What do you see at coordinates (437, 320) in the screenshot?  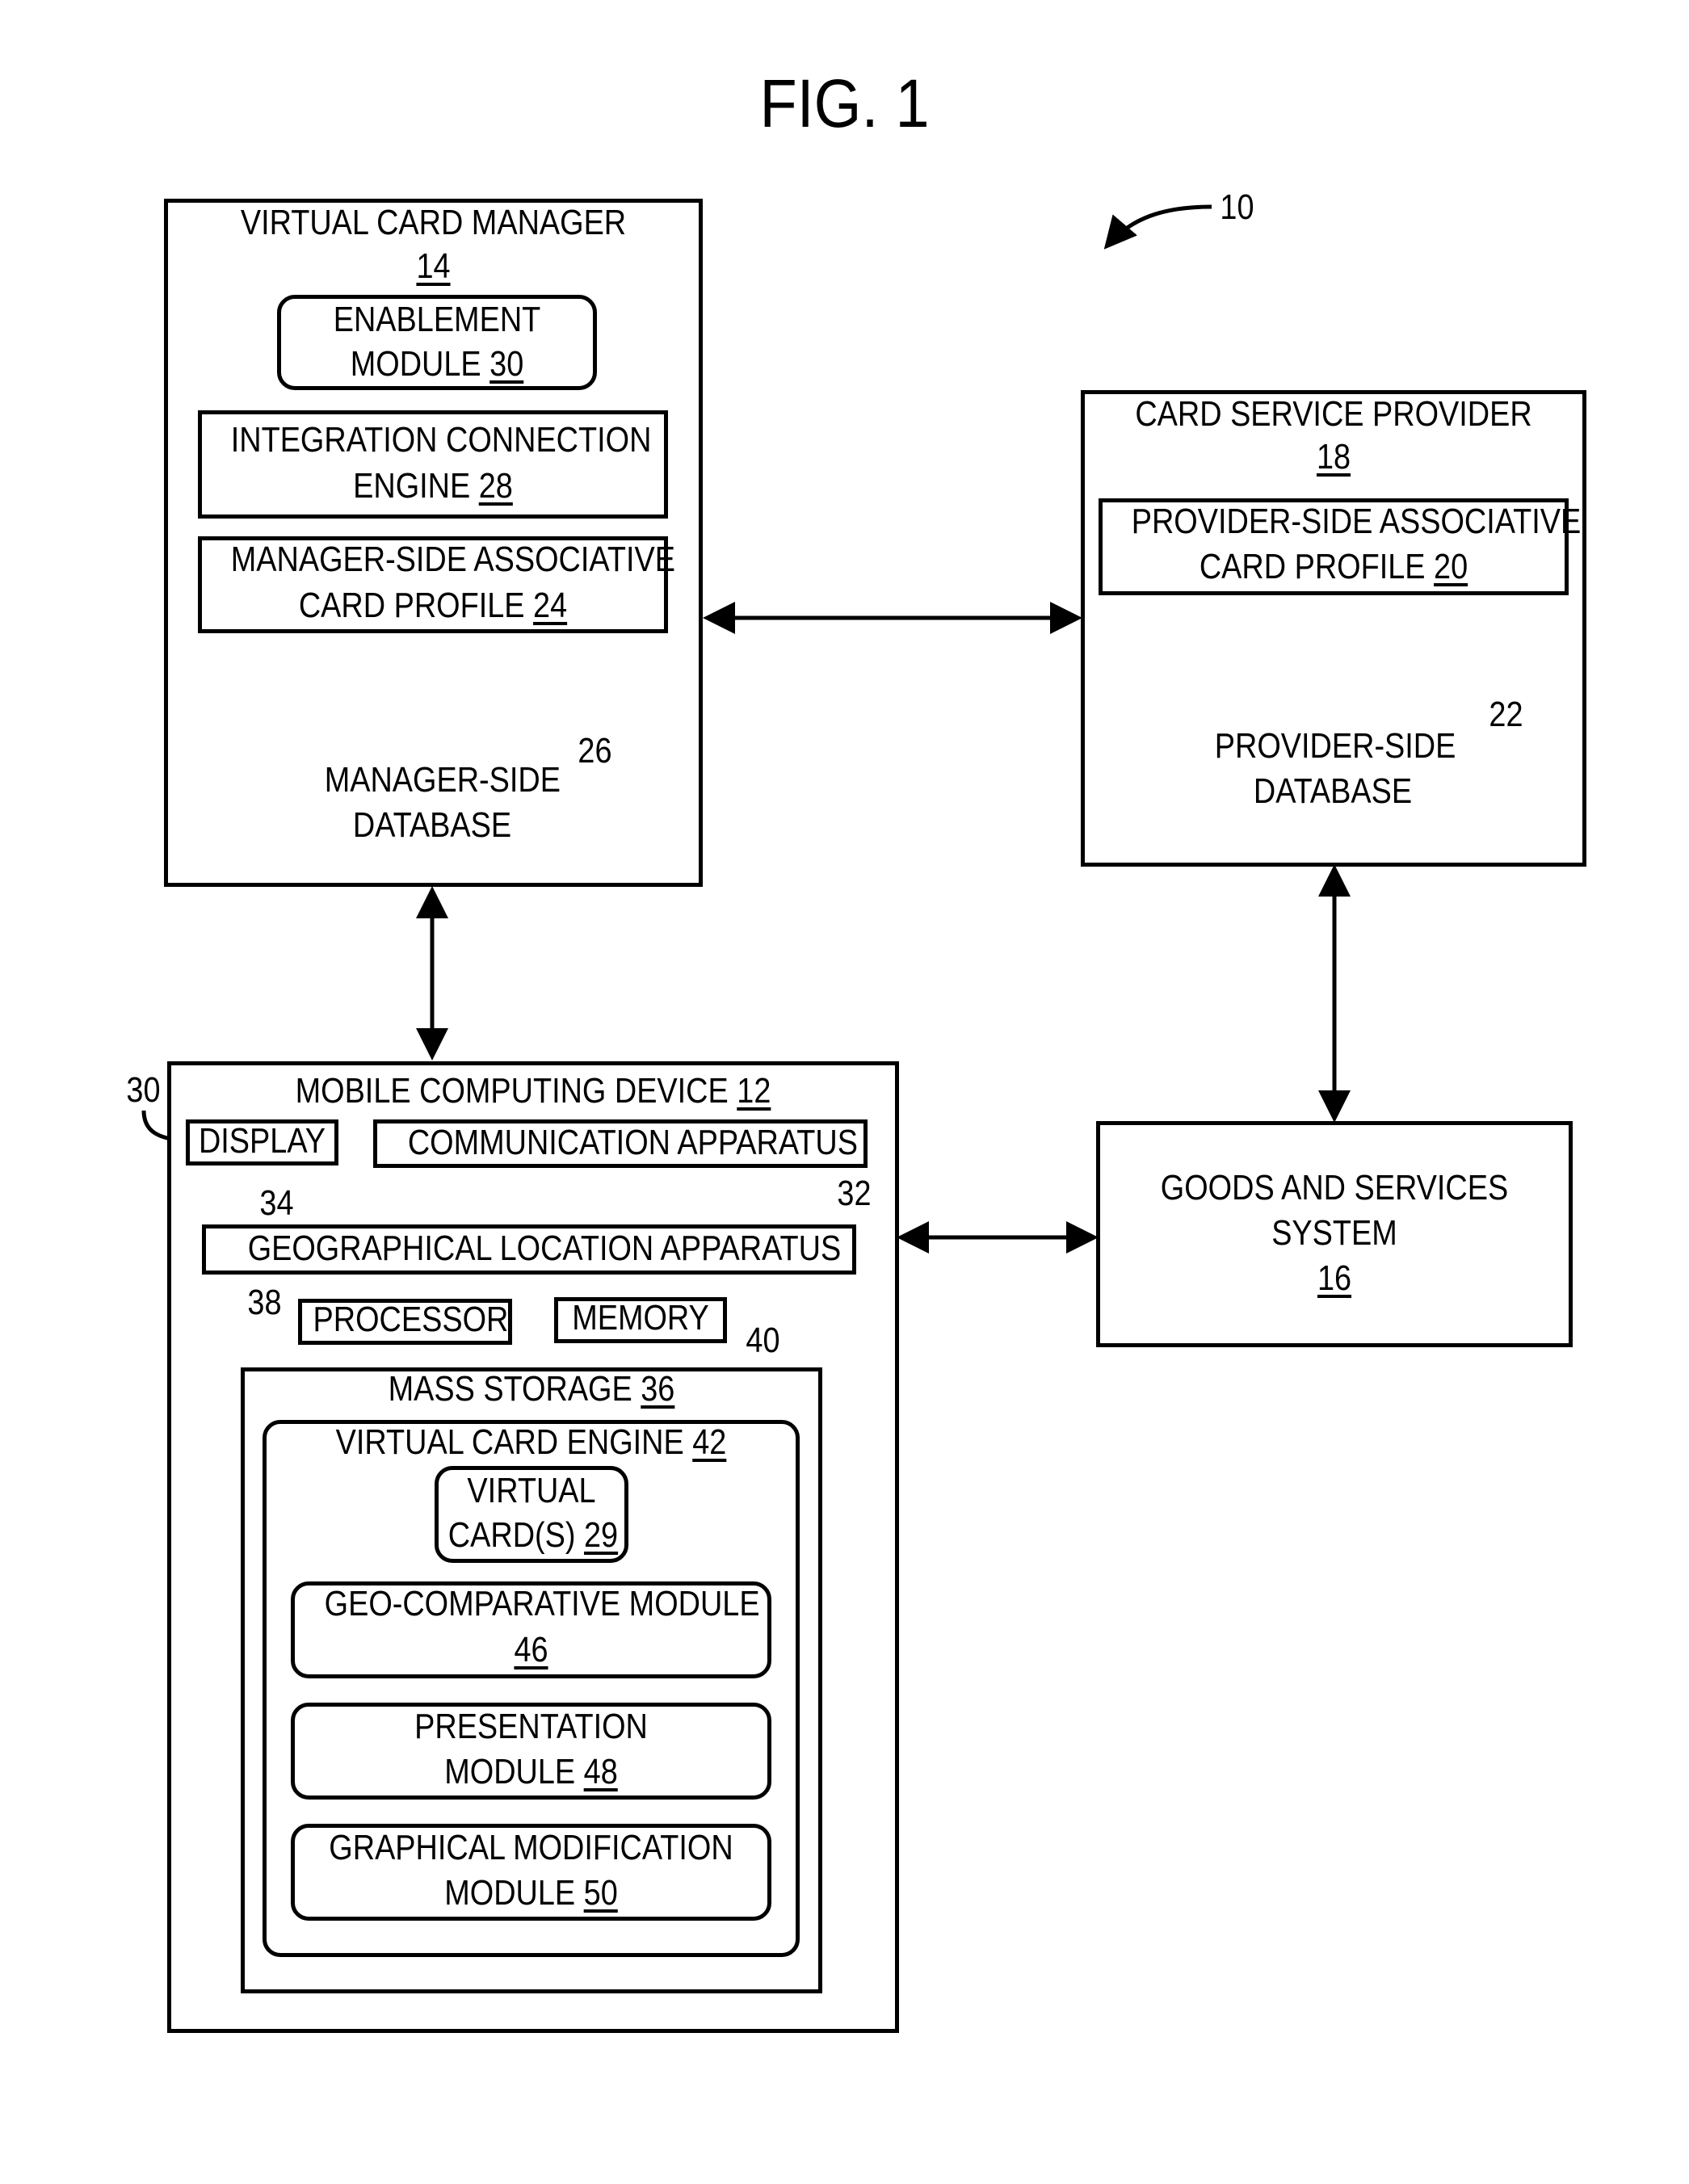 I see `enablement-label-1: ENABLEMENT` at bounding box center [437, 320].